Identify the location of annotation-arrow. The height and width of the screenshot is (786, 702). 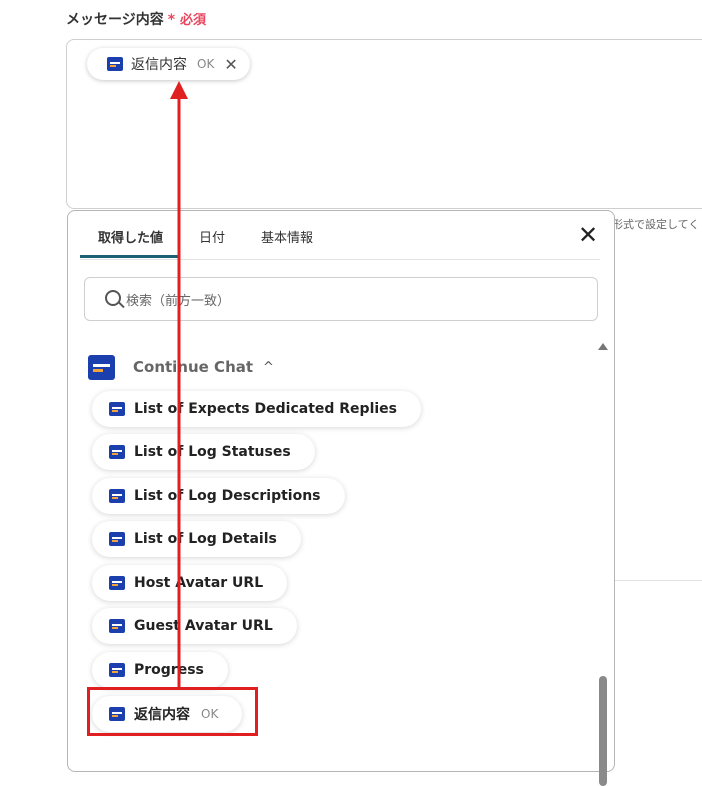
(179, 385).